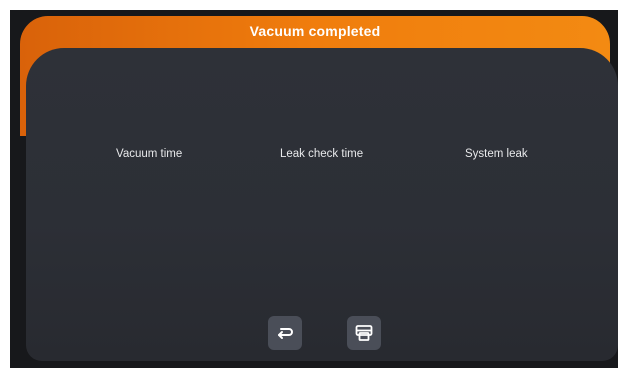 The height and width of the screenshot is (374, 628). I want to click on back-button, so click(285, 333).